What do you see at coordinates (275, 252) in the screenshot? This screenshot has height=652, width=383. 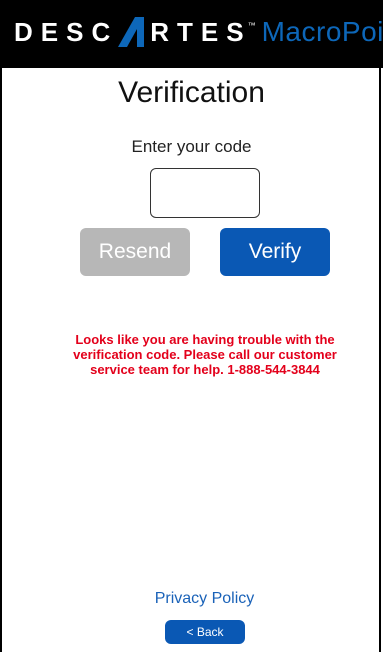 I see `verify-button: Verify` at bounding box center [275, 252].